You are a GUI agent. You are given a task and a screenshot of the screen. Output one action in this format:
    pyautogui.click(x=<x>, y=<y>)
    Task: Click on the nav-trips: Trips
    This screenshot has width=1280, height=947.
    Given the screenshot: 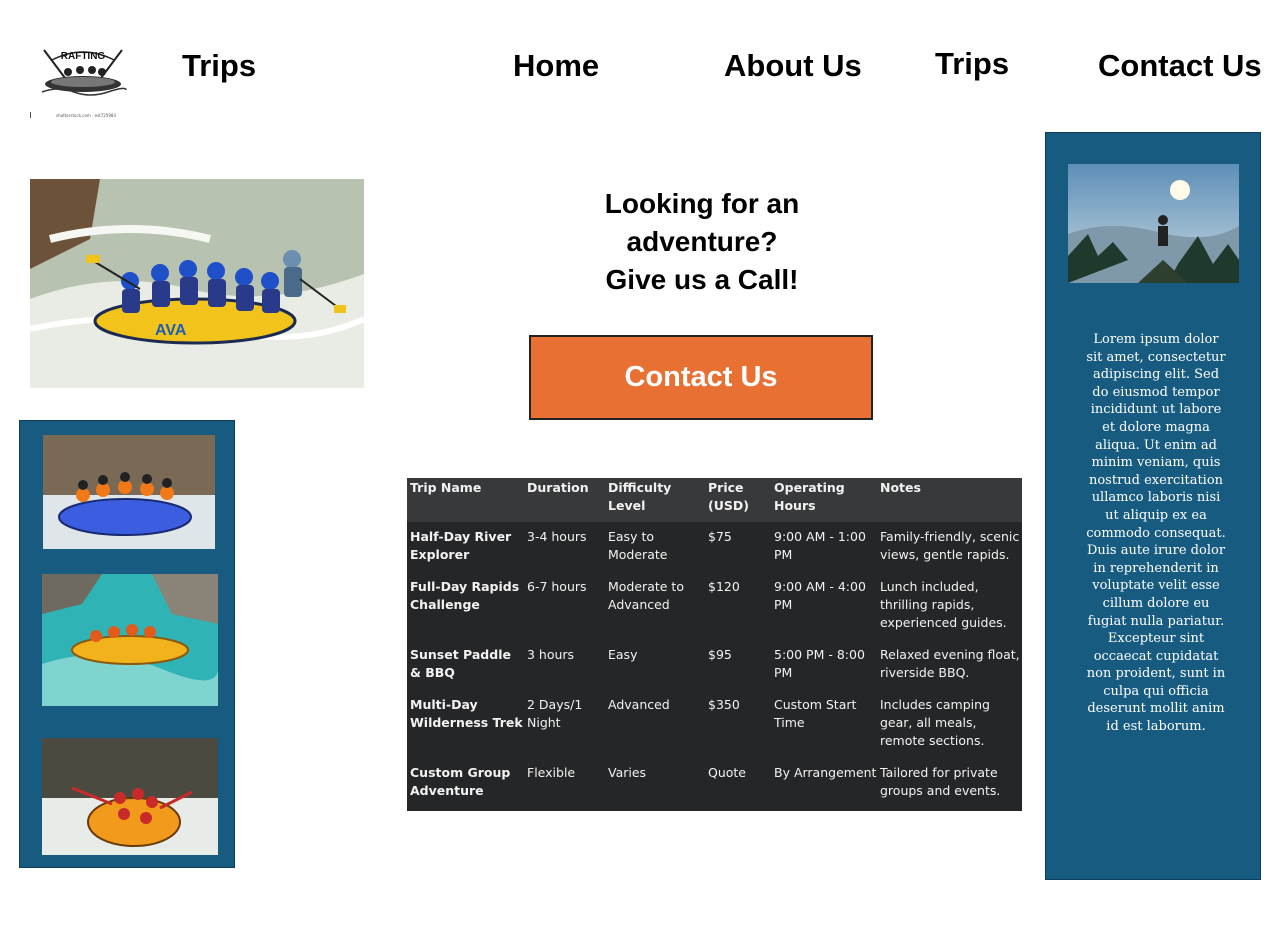 What is the action you would take?
    pyautogui.click(x=972, y=64)
    